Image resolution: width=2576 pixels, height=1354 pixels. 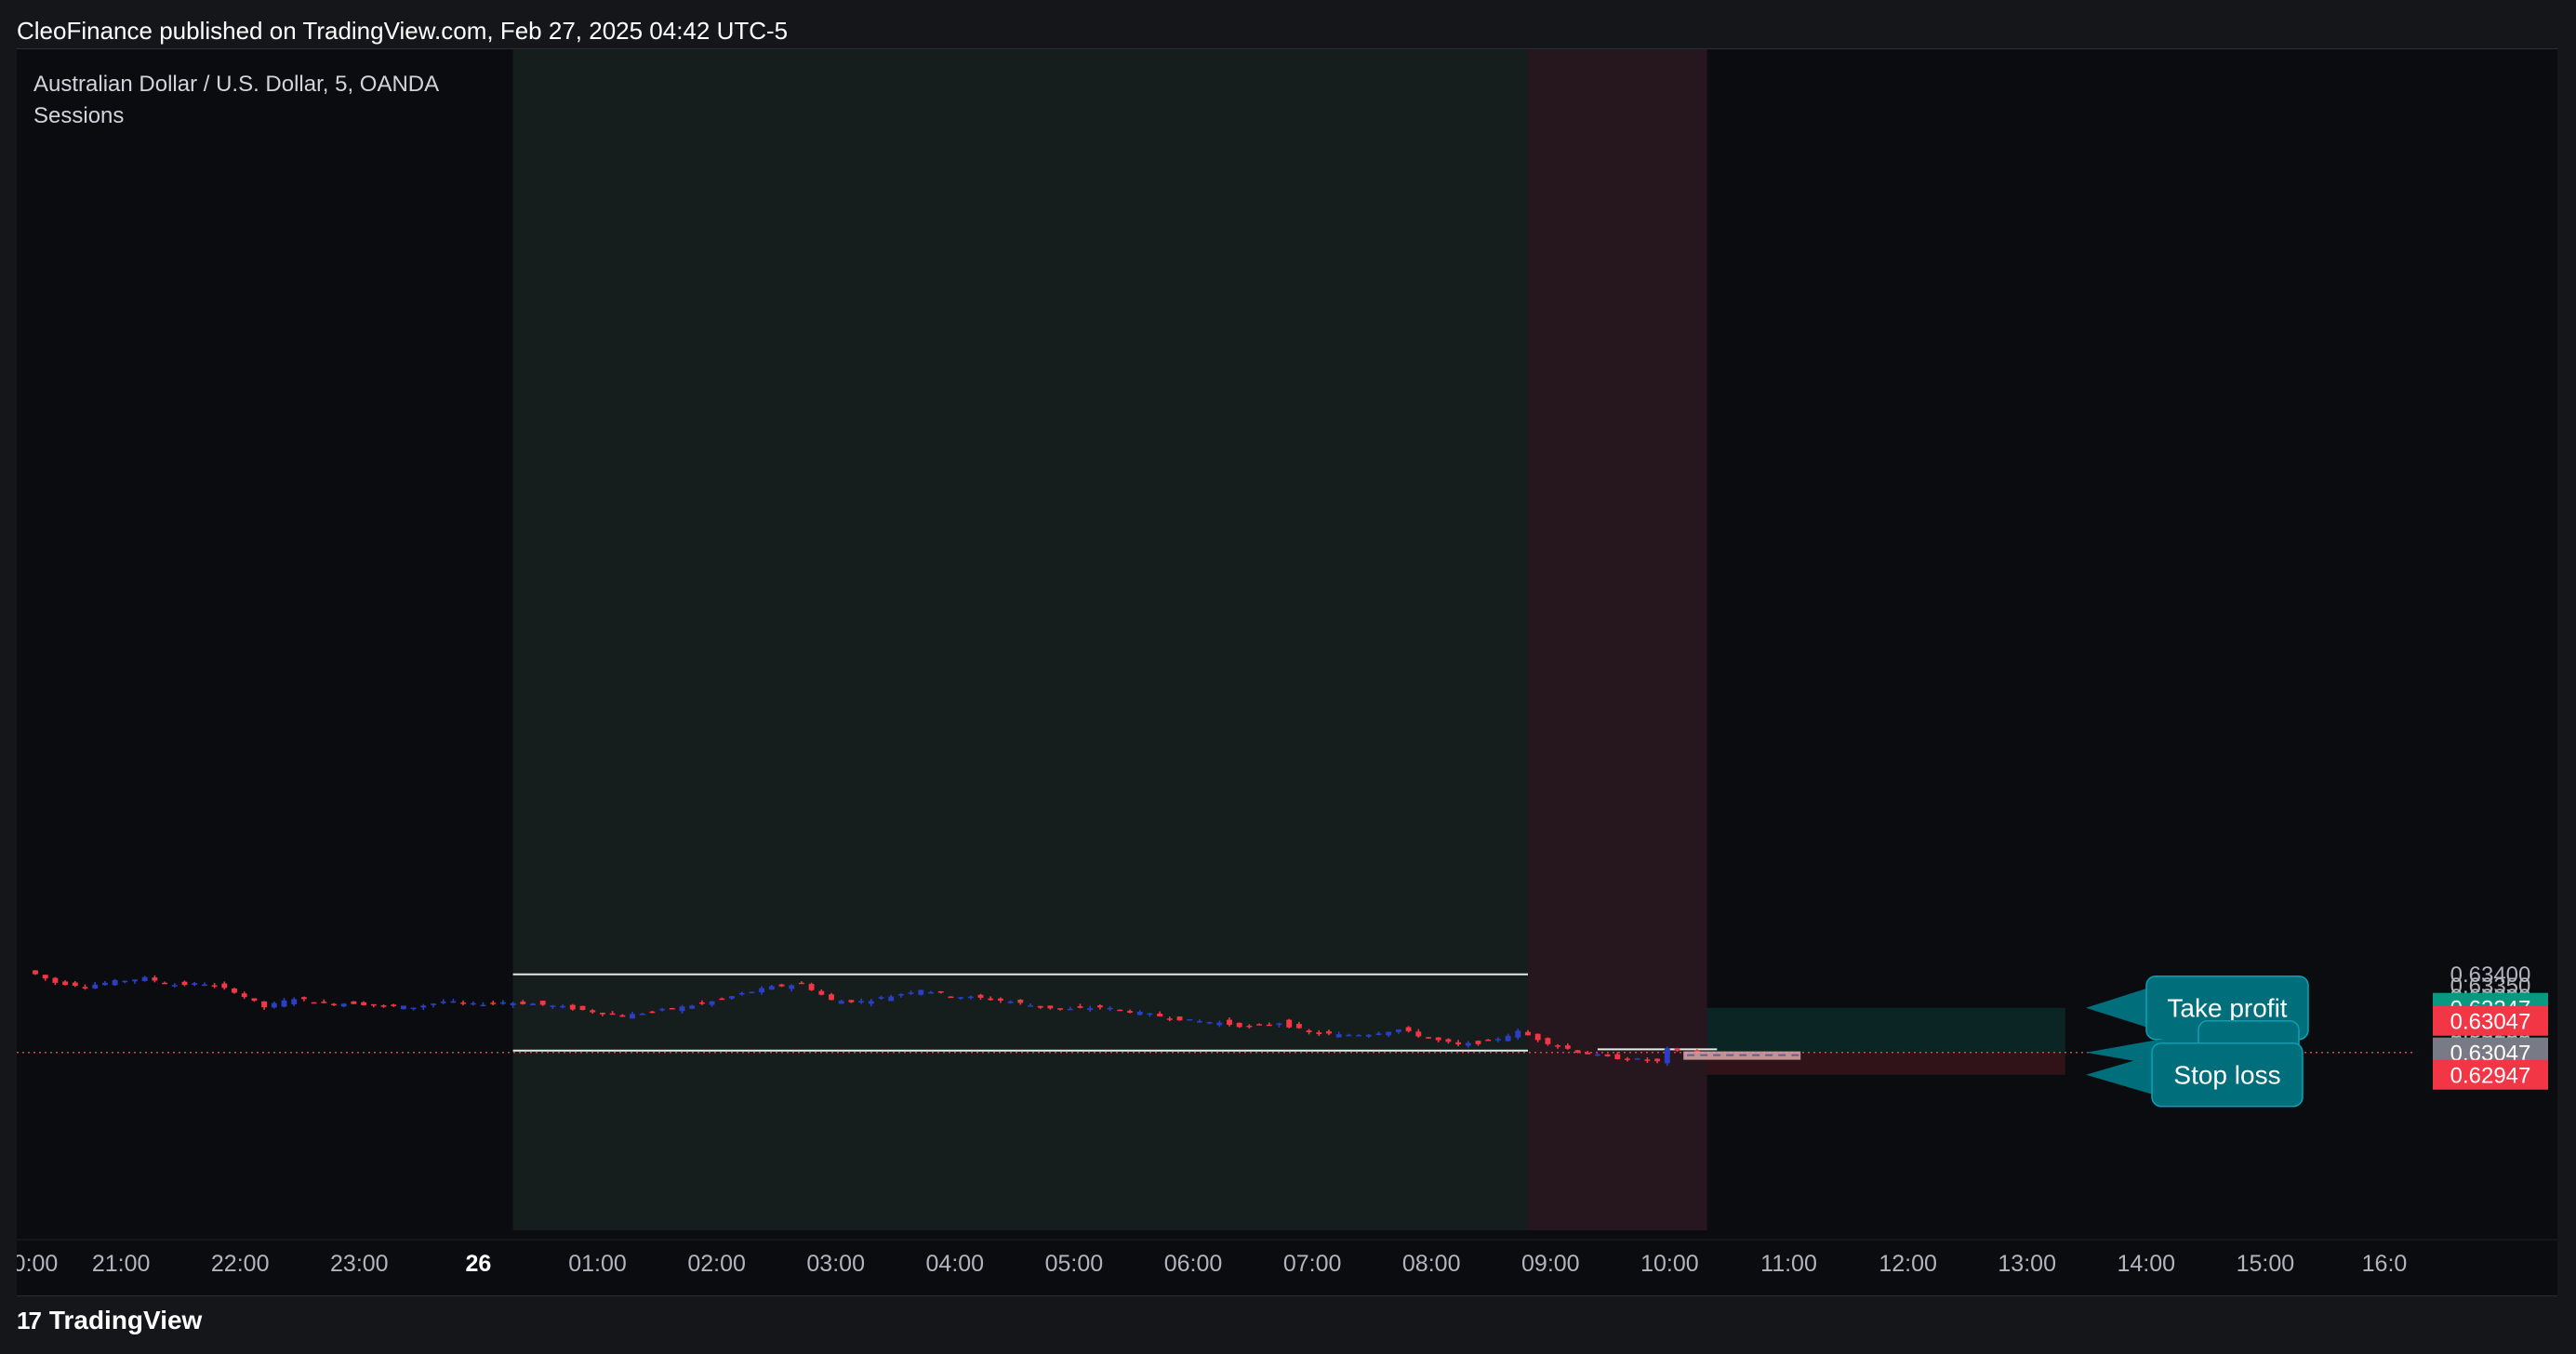 I want to click on x-tick-label: 23:00, so click(x=359, y=1264).